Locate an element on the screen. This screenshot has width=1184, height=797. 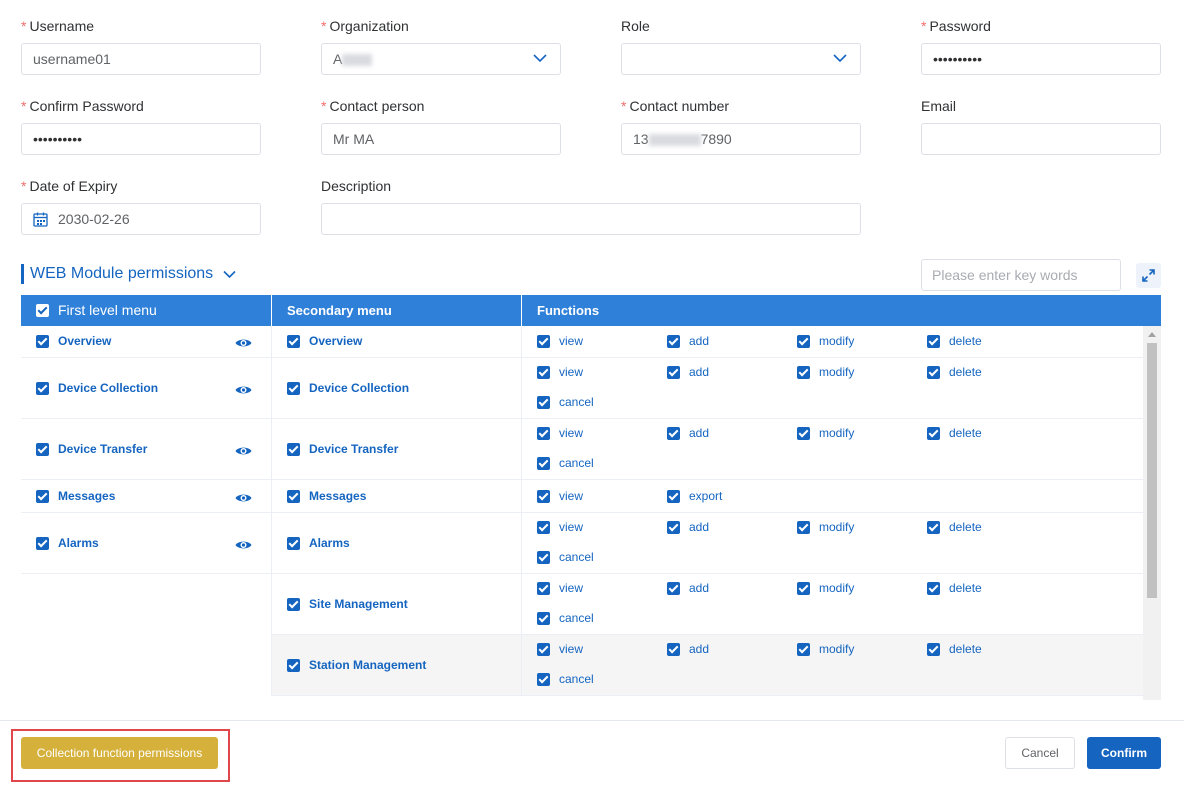
secondary-menu-item: Site Management is located at coordinates (347, 604).